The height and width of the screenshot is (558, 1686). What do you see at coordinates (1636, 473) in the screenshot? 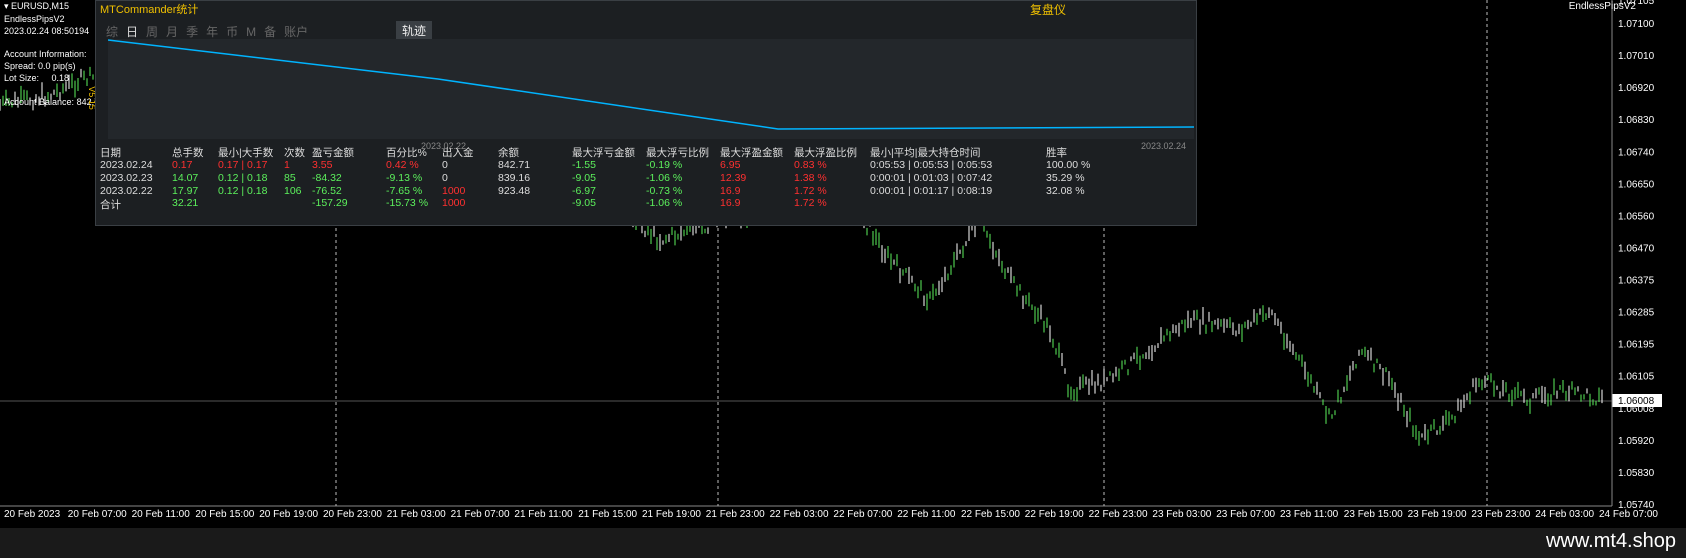
I see `price-tick: 1.05830` at bounding box center [1636, 473].